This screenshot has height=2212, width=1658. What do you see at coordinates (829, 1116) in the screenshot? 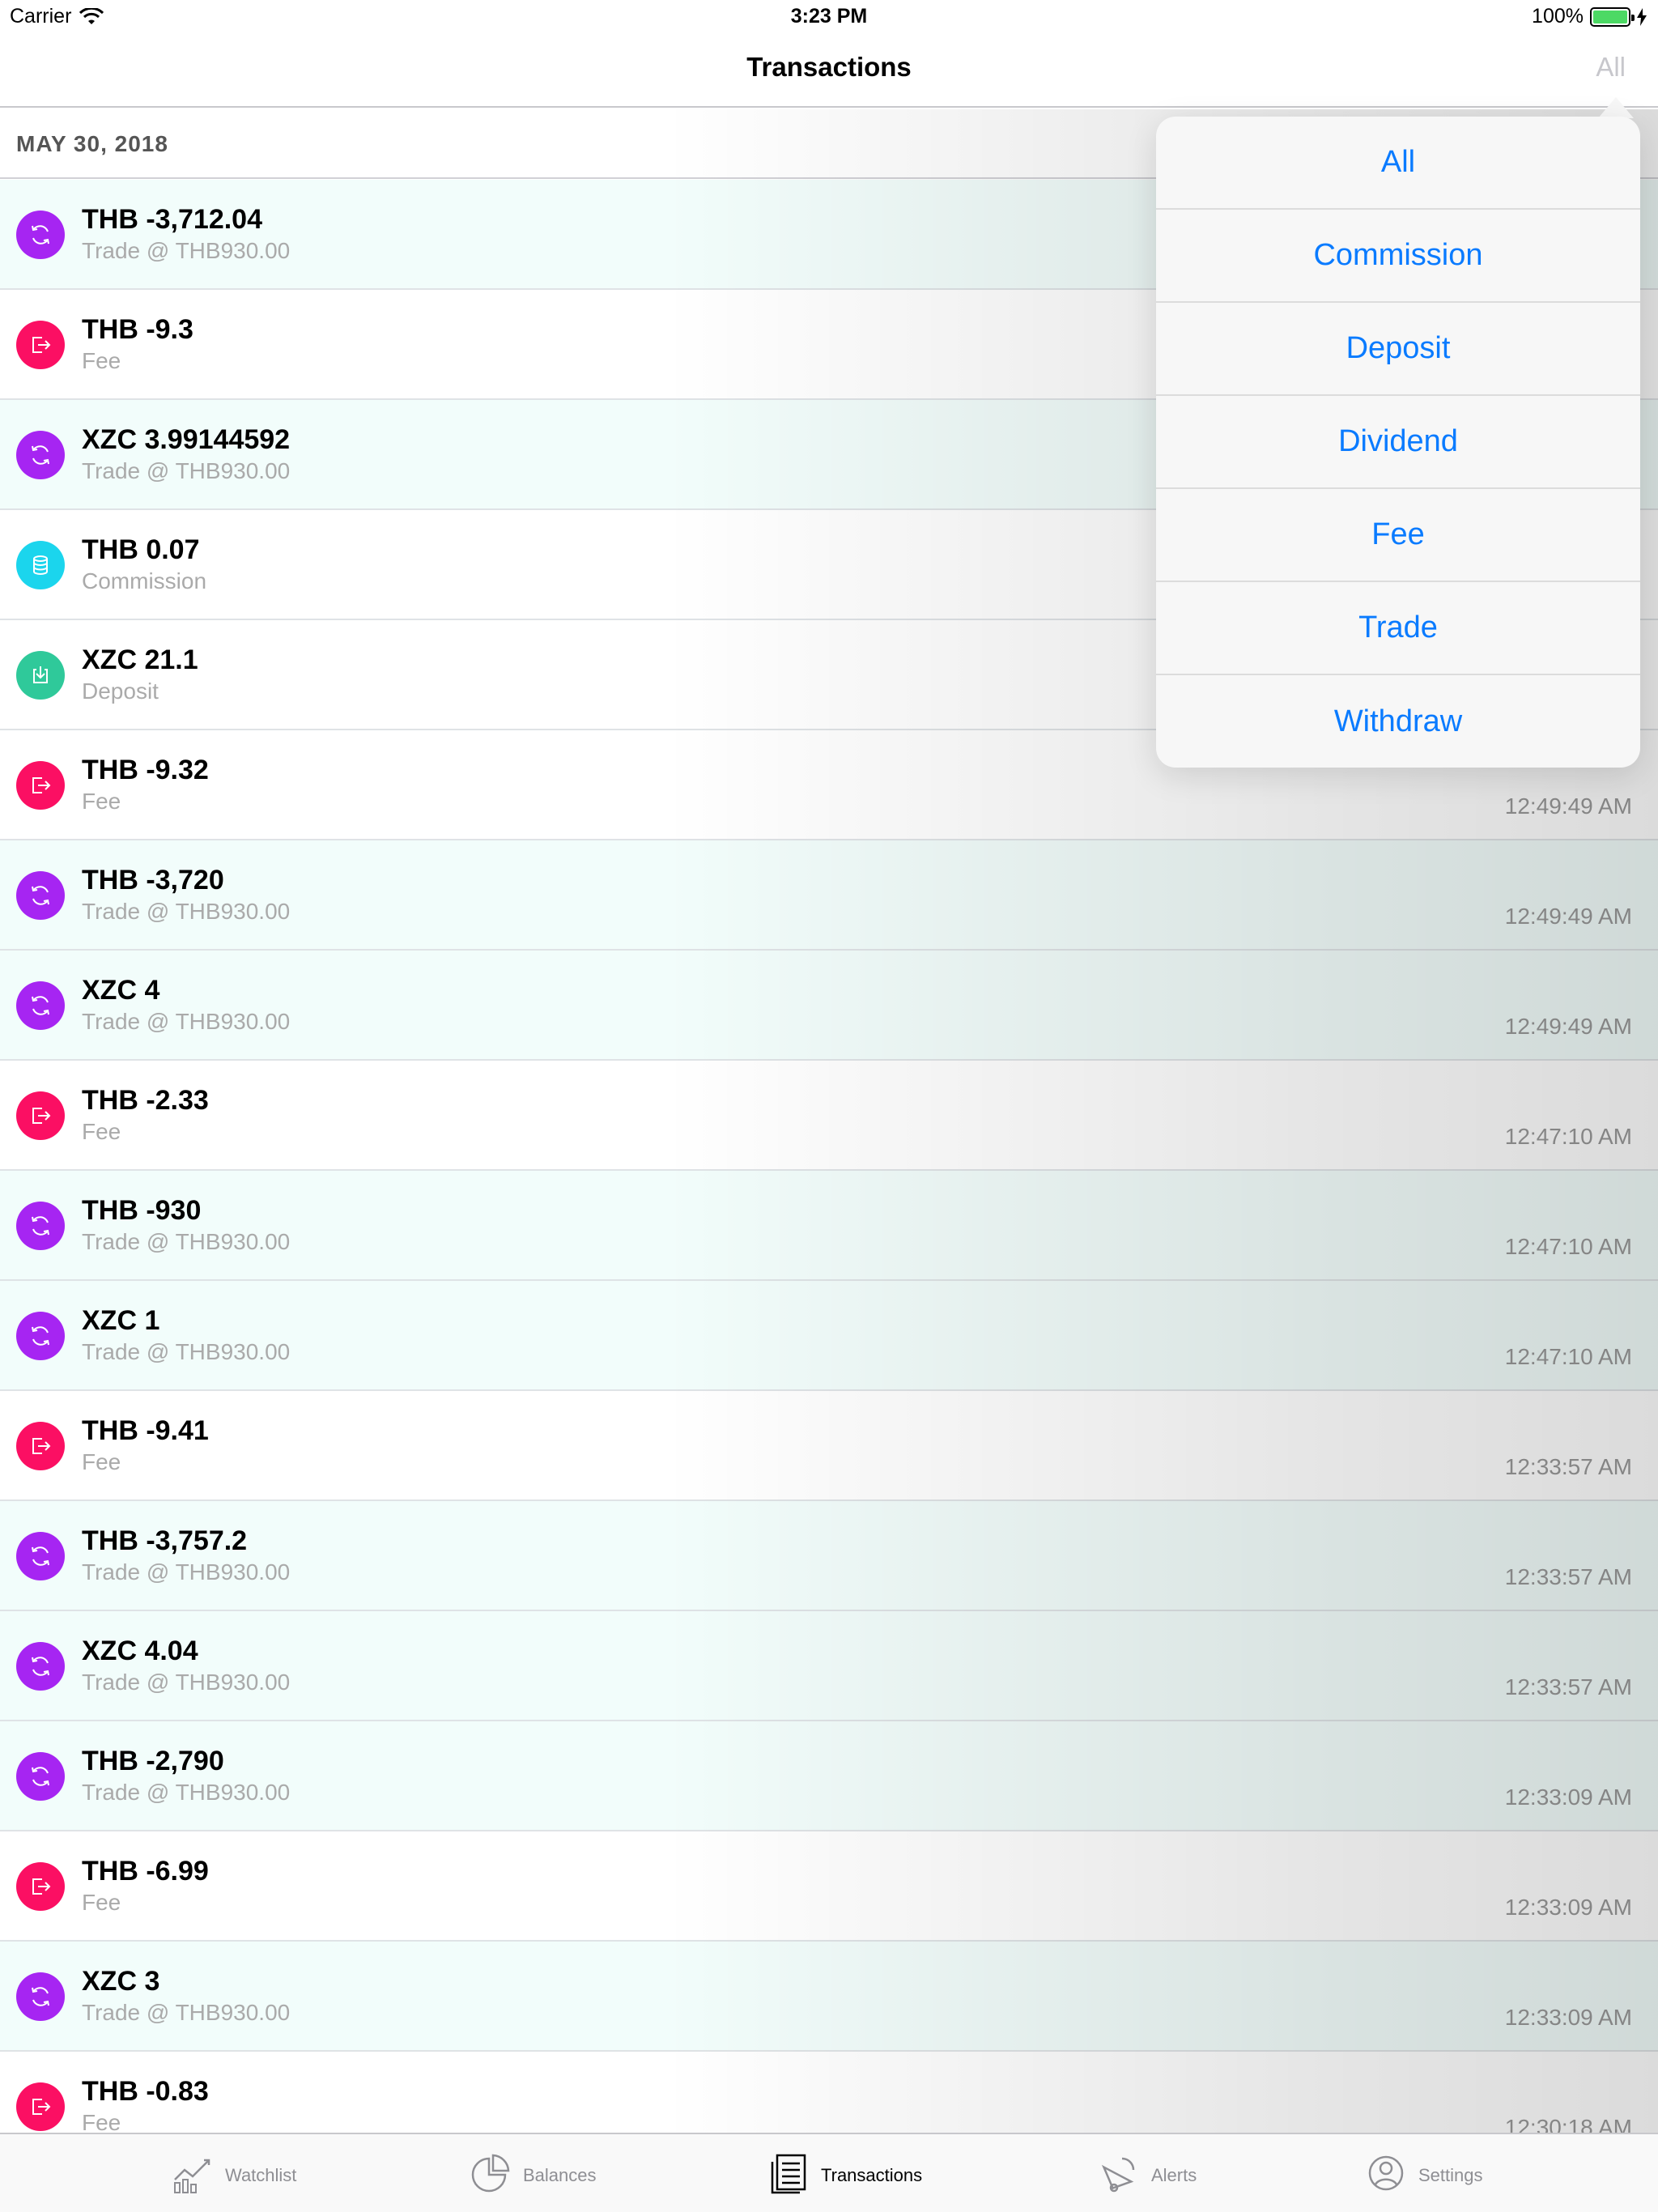
I see `table-row: THB -2.33 Fee 12:47:10 AM` at bounding box center [829, 1116].